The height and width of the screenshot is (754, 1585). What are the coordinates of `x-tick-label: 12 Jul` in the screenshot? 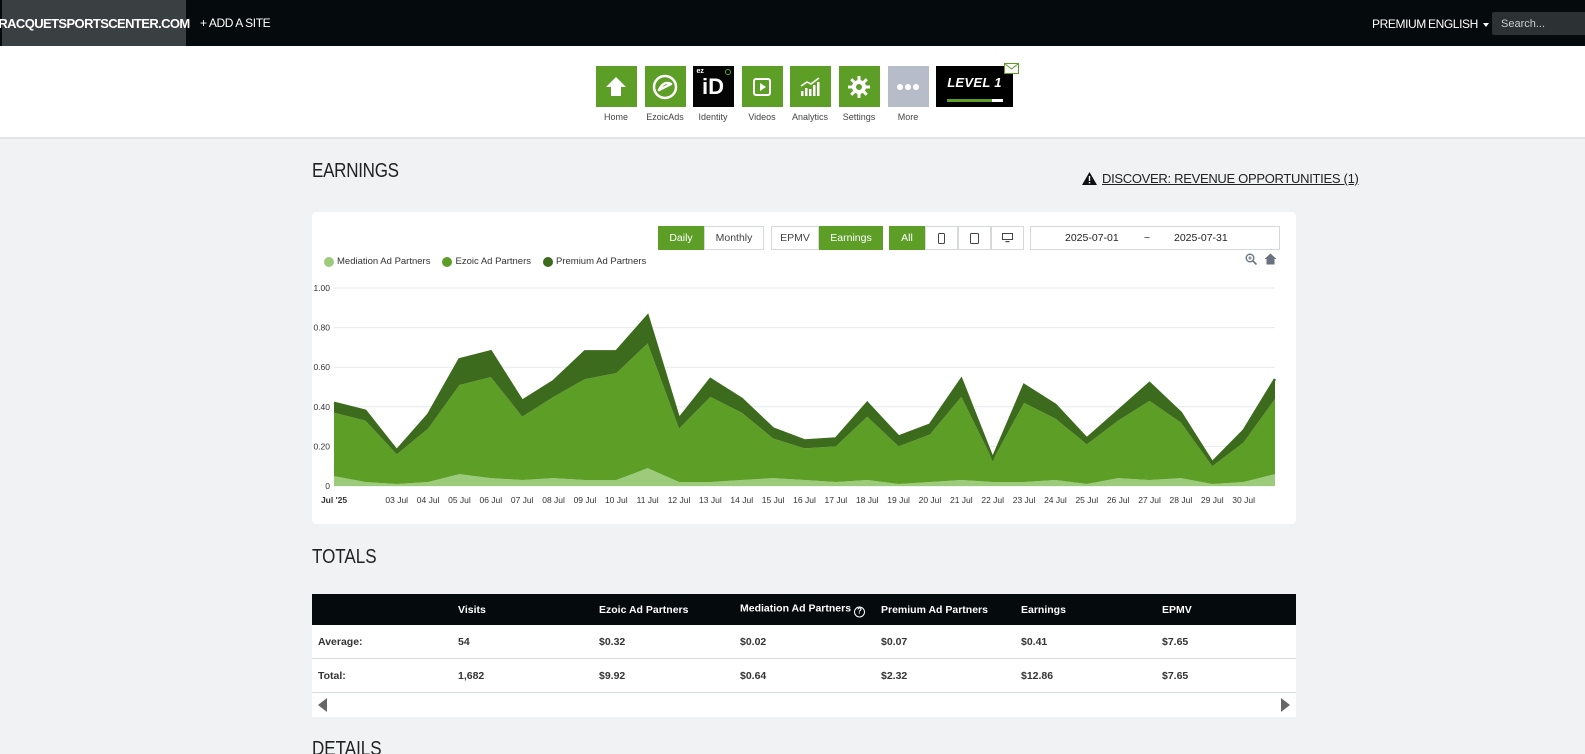 It's located at (679, 500).